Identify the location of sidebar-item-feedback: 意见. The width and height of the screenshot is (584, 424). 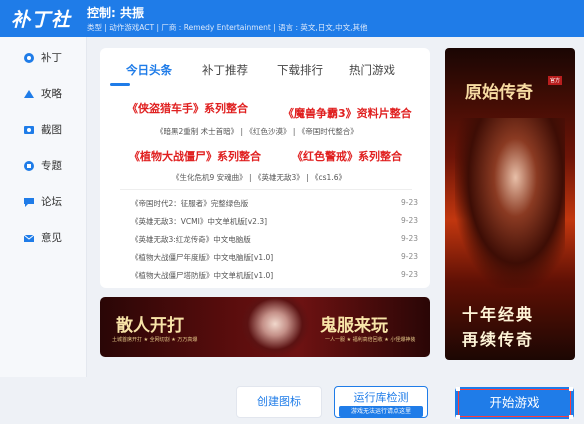
(43, 238).